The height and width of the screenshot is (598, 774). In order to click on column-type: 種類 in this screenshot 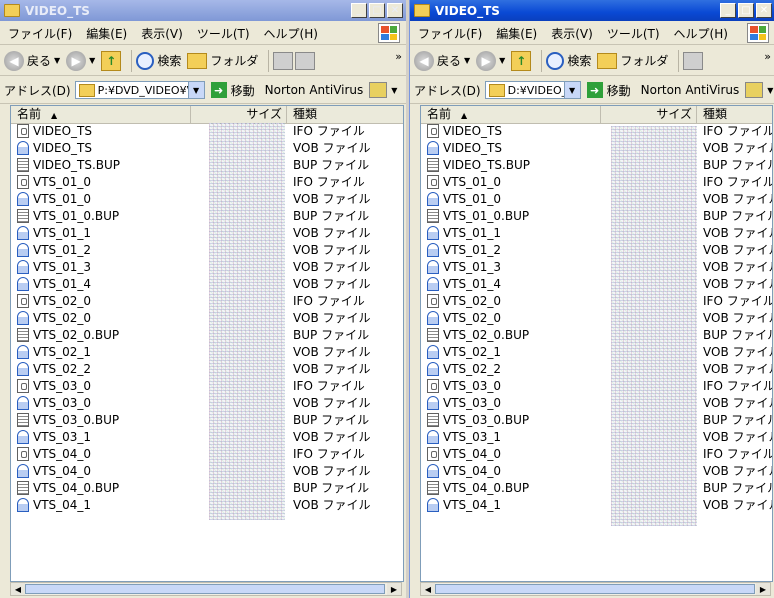, I will do `click(734, 114)`.